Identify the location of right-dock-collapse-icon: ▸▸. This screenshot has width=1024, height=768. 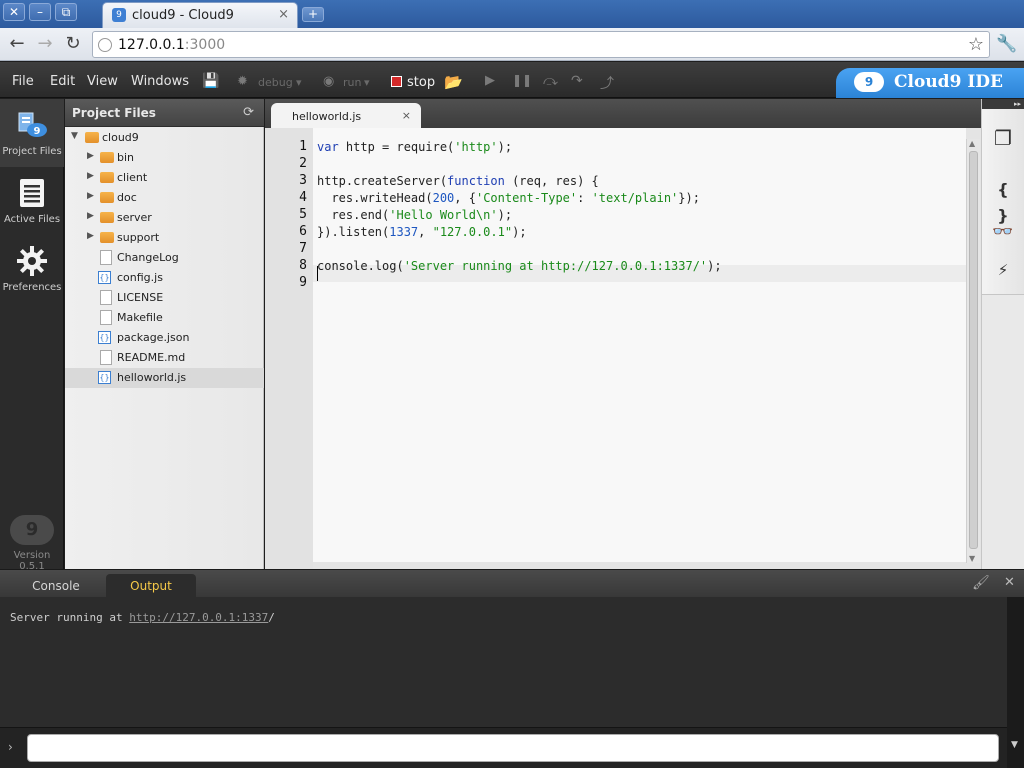
(1003, 104).